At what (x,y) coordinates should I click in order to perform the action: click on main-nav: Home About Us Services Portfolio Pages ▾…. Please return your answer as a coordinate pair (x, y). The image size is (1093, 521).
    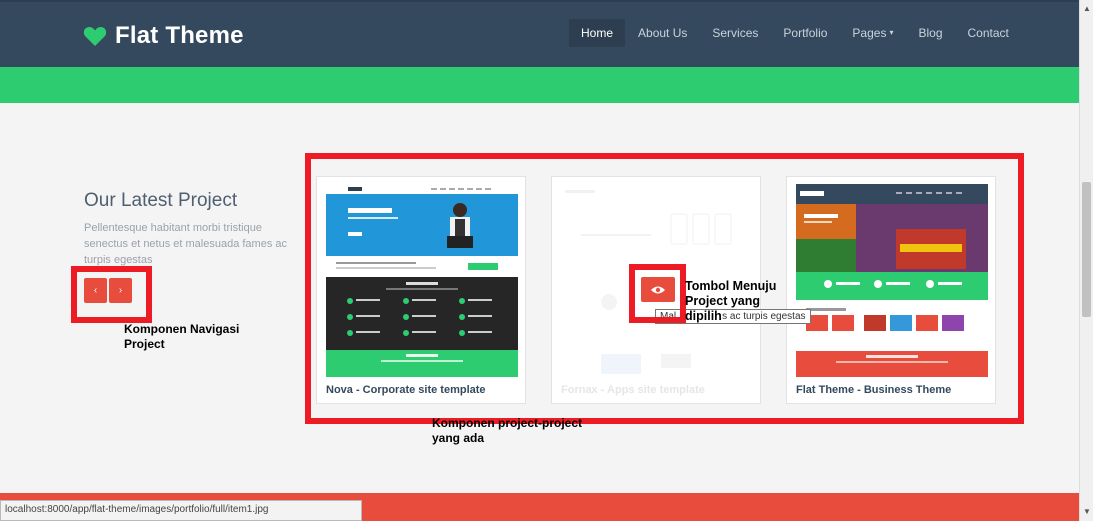
    Looking at the image, I should click on (795, 33).